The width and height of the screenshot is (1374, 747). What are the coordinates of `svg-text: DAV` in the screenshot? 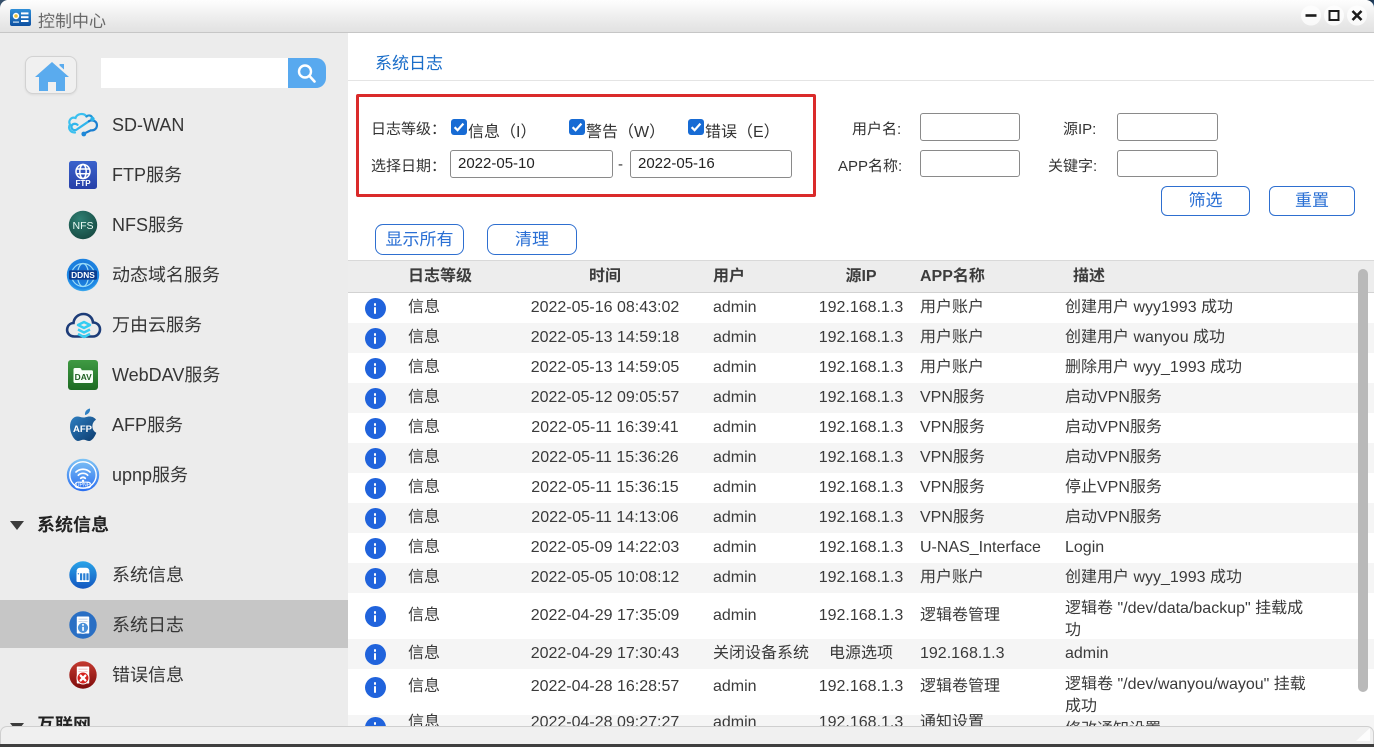 It's located at (83, 377).